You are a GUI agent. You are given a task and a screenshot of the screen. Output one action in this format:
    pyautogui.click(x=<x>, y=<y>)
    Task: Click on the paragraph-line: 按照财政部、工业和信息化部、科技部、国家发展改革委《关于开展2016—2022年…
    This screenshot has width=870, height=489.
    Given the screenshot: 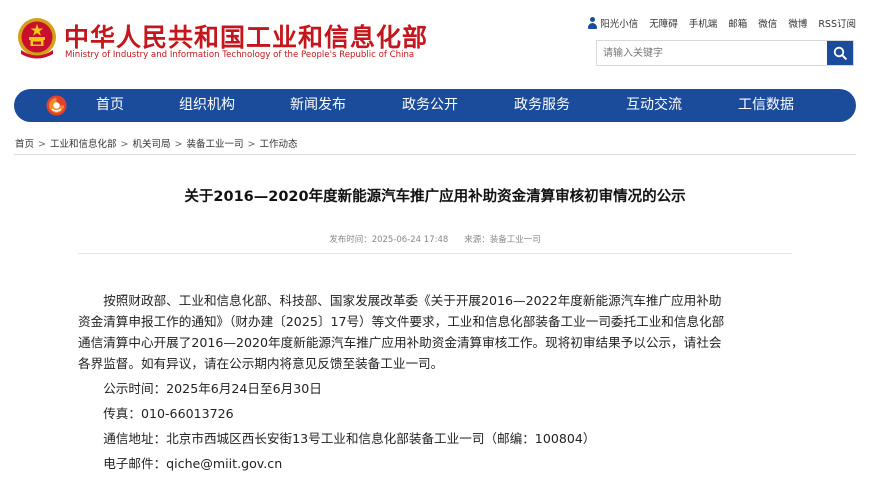 What is the action you would take?
    pyautogui.click(x=412, y=300)
    